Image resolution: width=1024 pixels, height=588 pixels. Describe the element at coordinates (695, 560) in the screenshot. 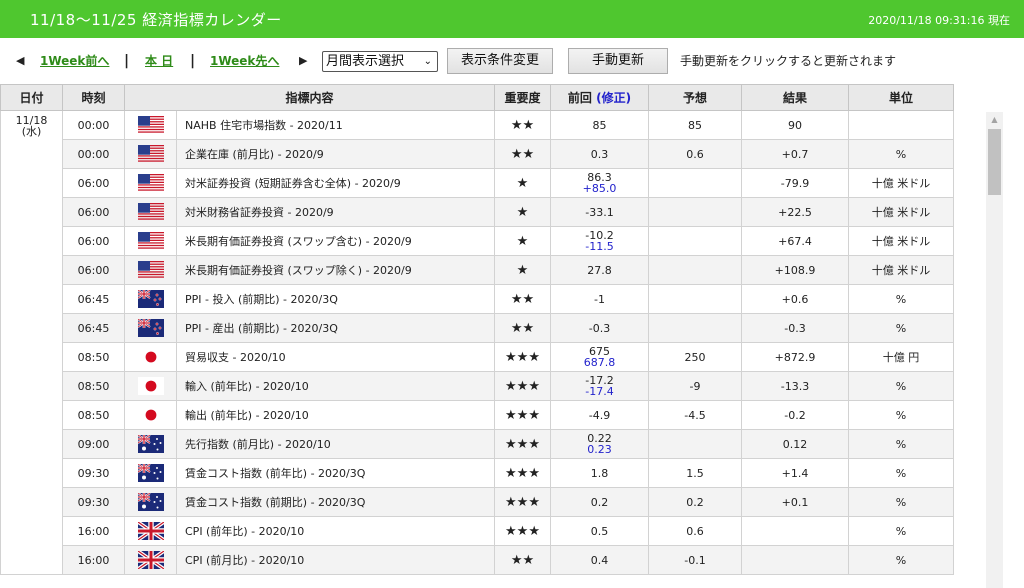

I see `forecast-cell: -0.1` at that location.